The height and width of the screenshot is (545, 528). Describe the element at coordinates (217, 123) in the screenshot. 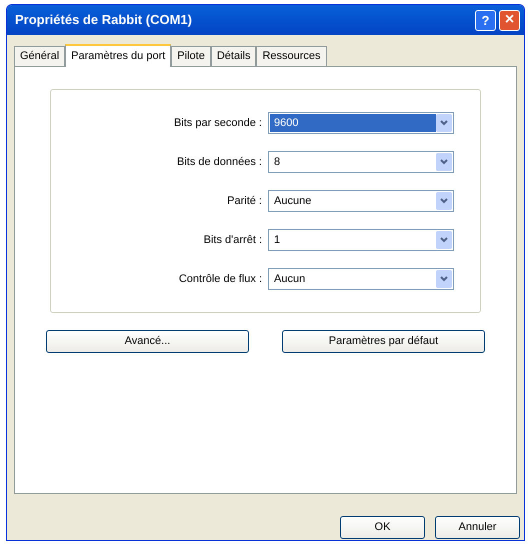

I see `field-label: Bits par seconde :` at that location.